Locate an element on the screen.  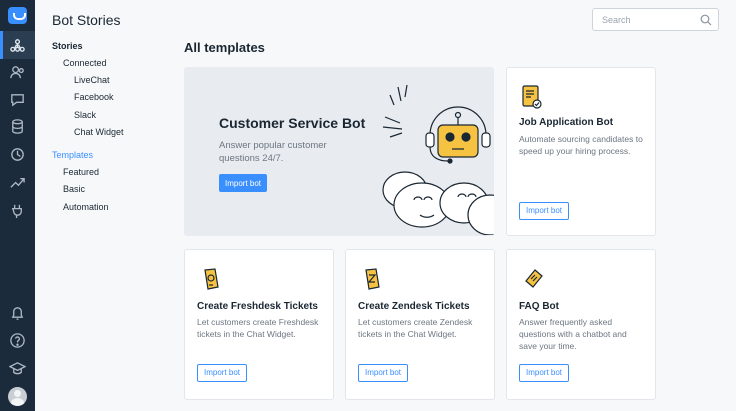
card-title: FAQ Bot is located at coordinates (539, 306).